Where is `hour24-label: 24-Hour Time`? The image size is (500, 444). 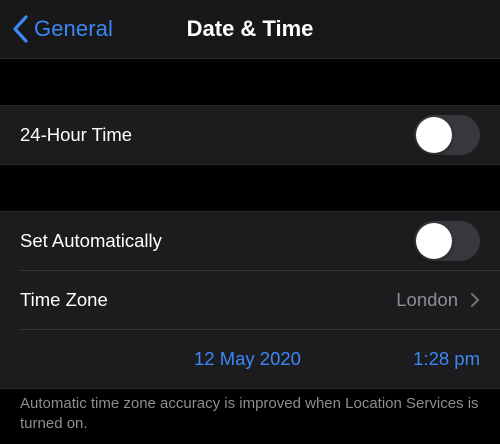 hour24-label: 24-Hour Time is located at coordinates (76, 134).